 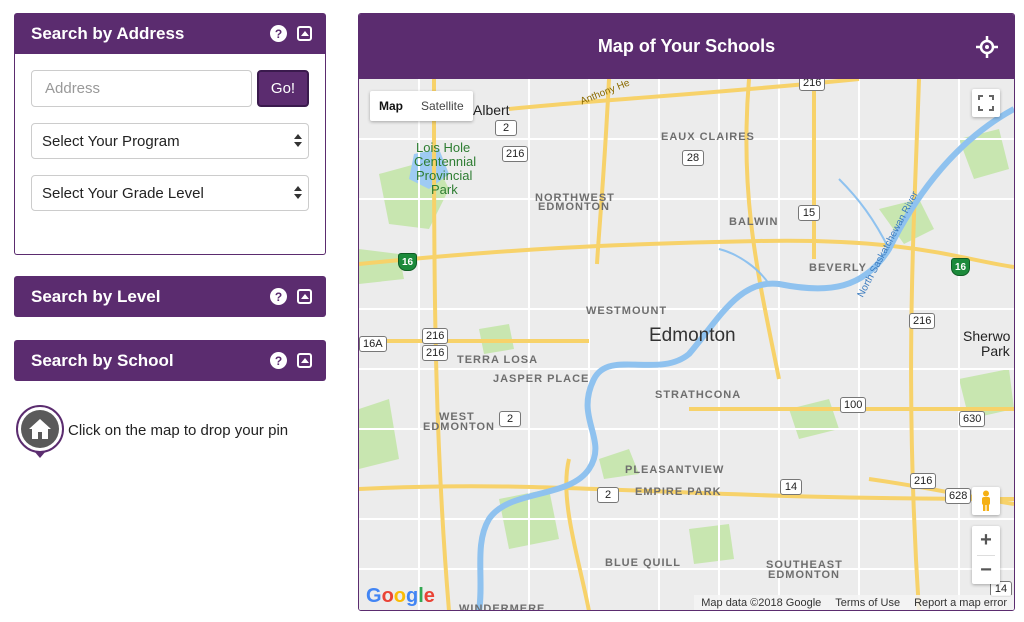 I want to click on search-by-school-header: Search by School ?, so click(x=170, y=360).